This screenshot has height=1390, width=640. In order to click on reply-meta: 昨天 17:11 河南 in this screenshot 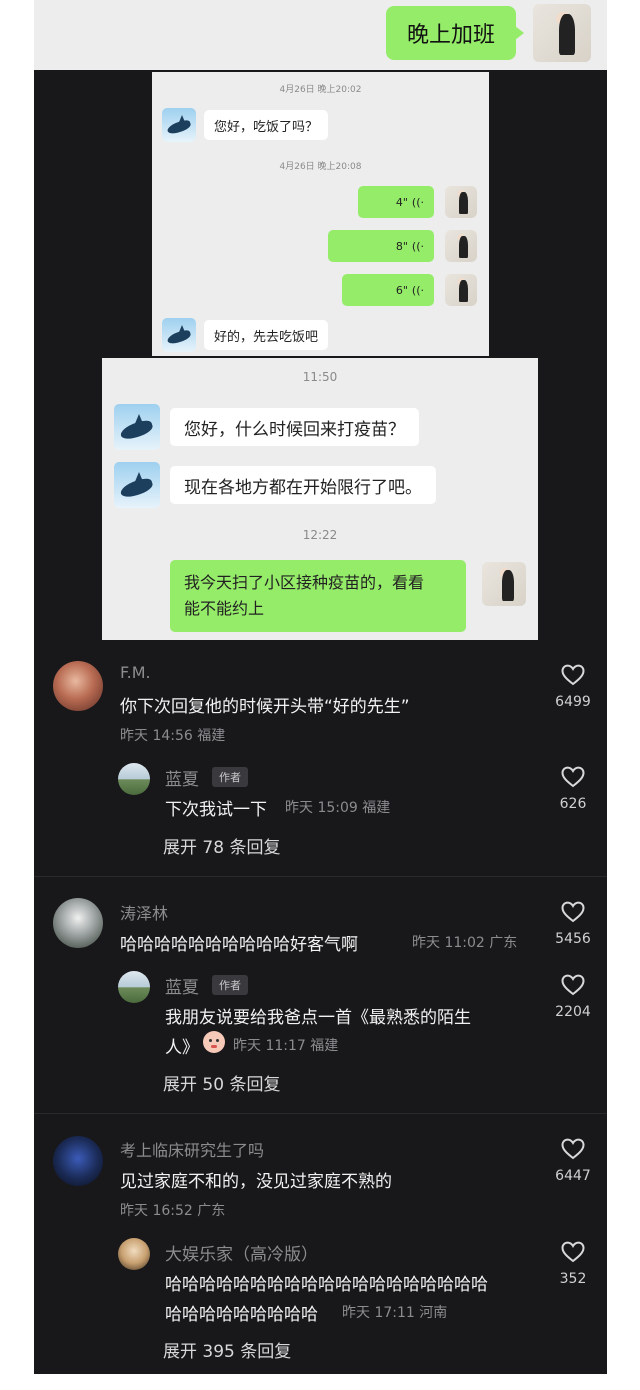, I will do `click(395, 1313)`.